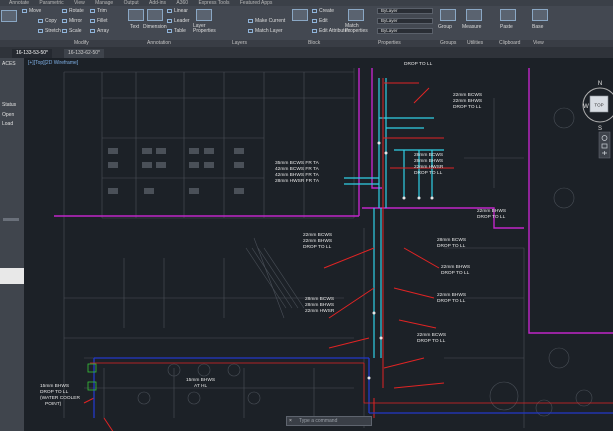 Image resolution: width=613 pixels, height=431 pixels. Describe the element at coordinates (200, 380) in the screenshot. I see `annotation-a11-line1: 15mm BHWS` at that location.